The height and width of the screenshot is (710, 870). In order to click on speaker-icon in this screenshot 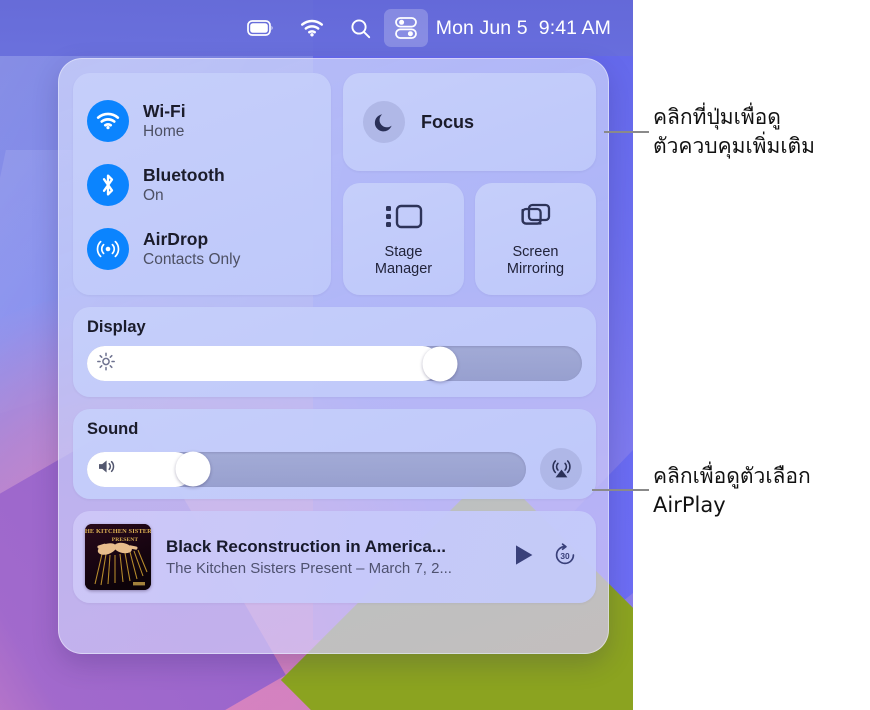, I will do `click(107, 469)`.